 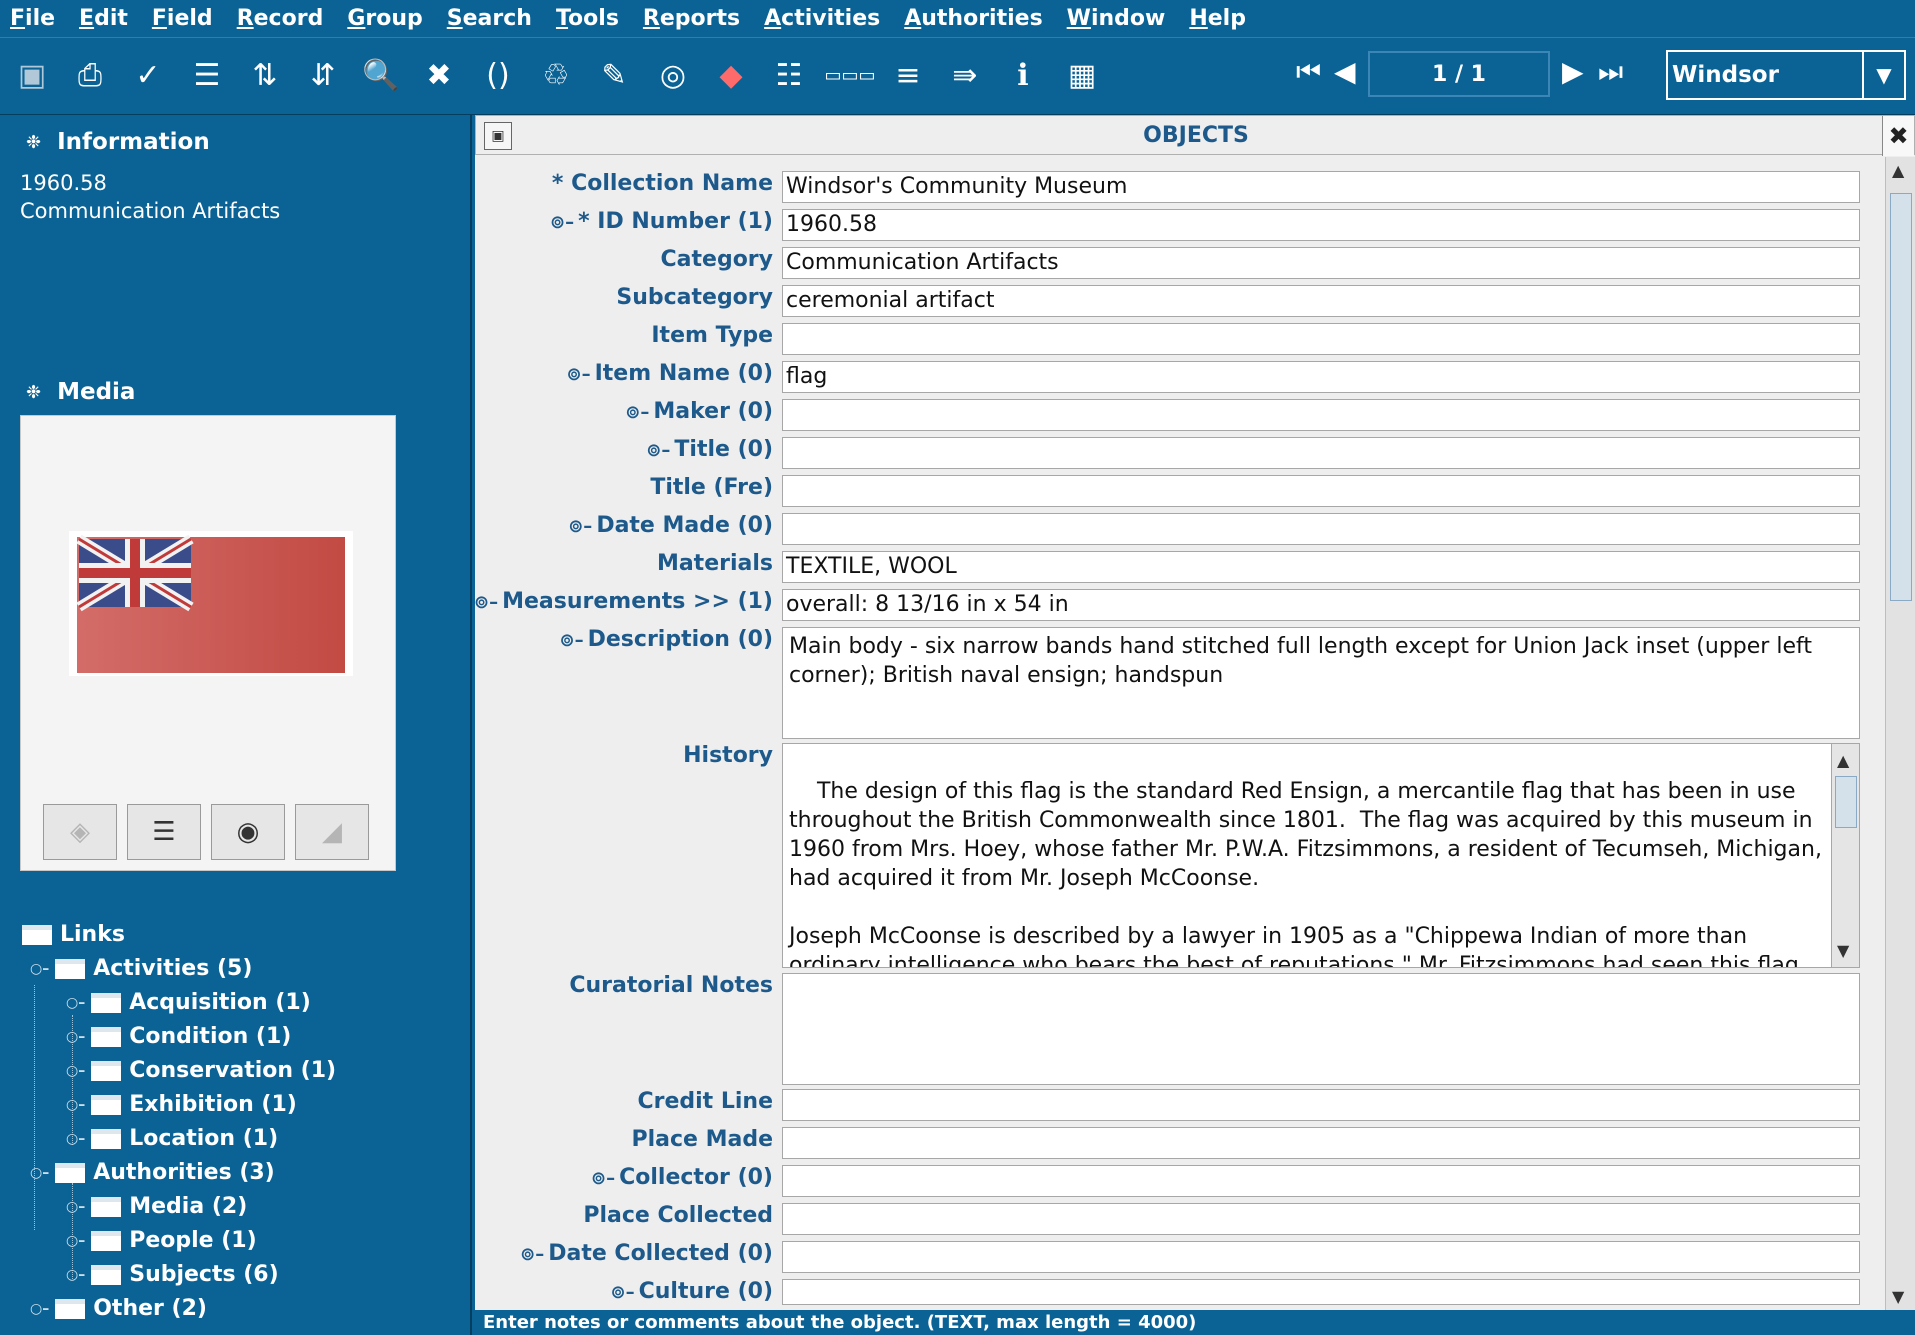 What do you see at coordinates (73, 934) in the screenshot?
I see `tree-links: Links` at bounding box center [73, 934].